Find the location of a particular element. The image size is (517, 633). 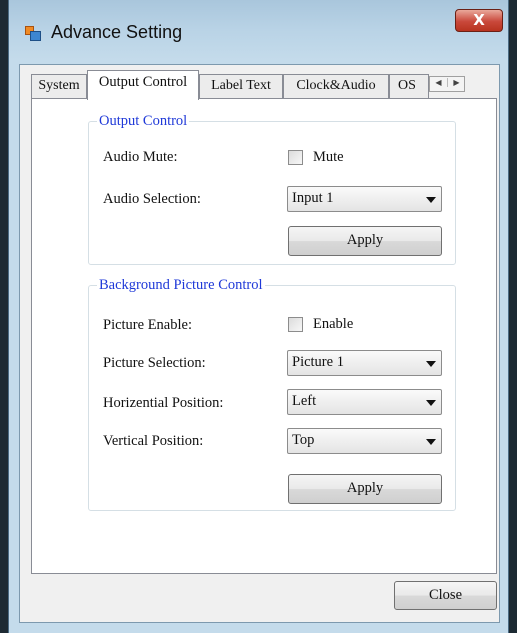

tab-osd: OS is located at coordinates (409, 86).